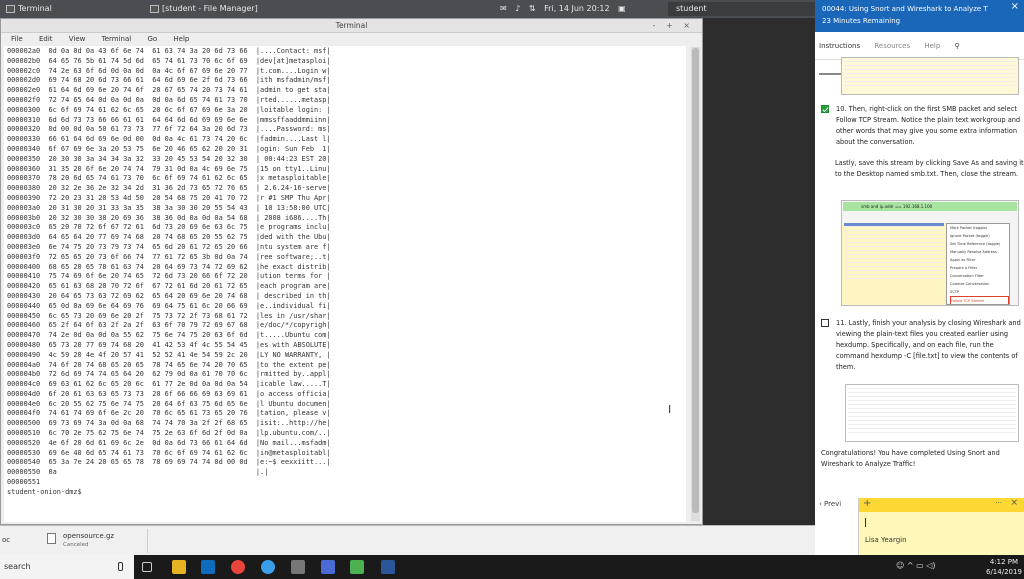  Describe the element at coordinates (357, 567) in the screenshot. I see `puzzle-app-icon` at that location.